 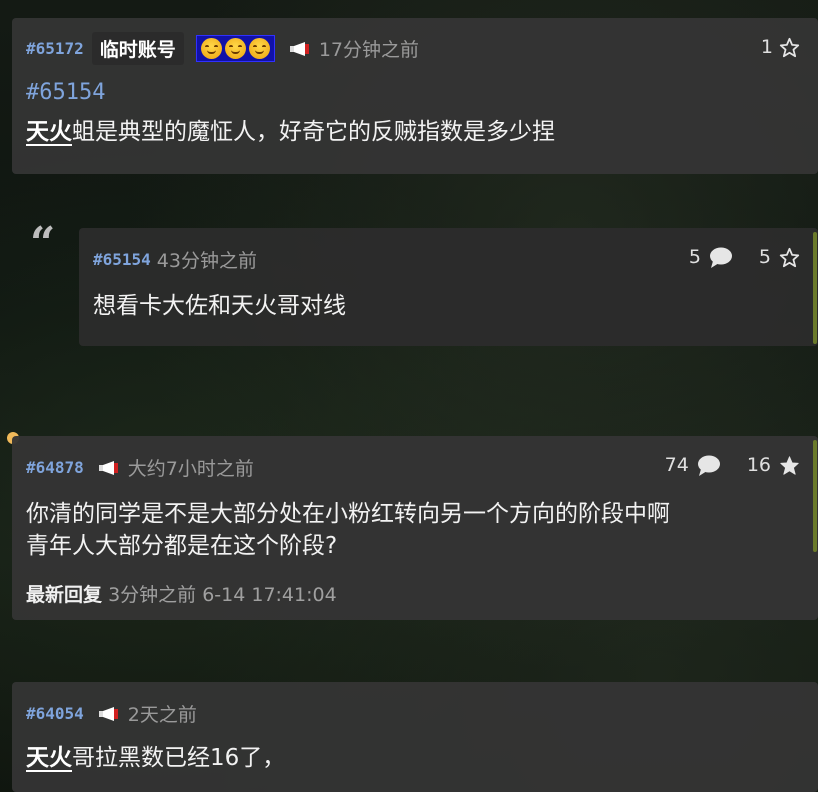 I want to click on post-text: 哥拉黑数已经16了，, so click(x=179, y=758).